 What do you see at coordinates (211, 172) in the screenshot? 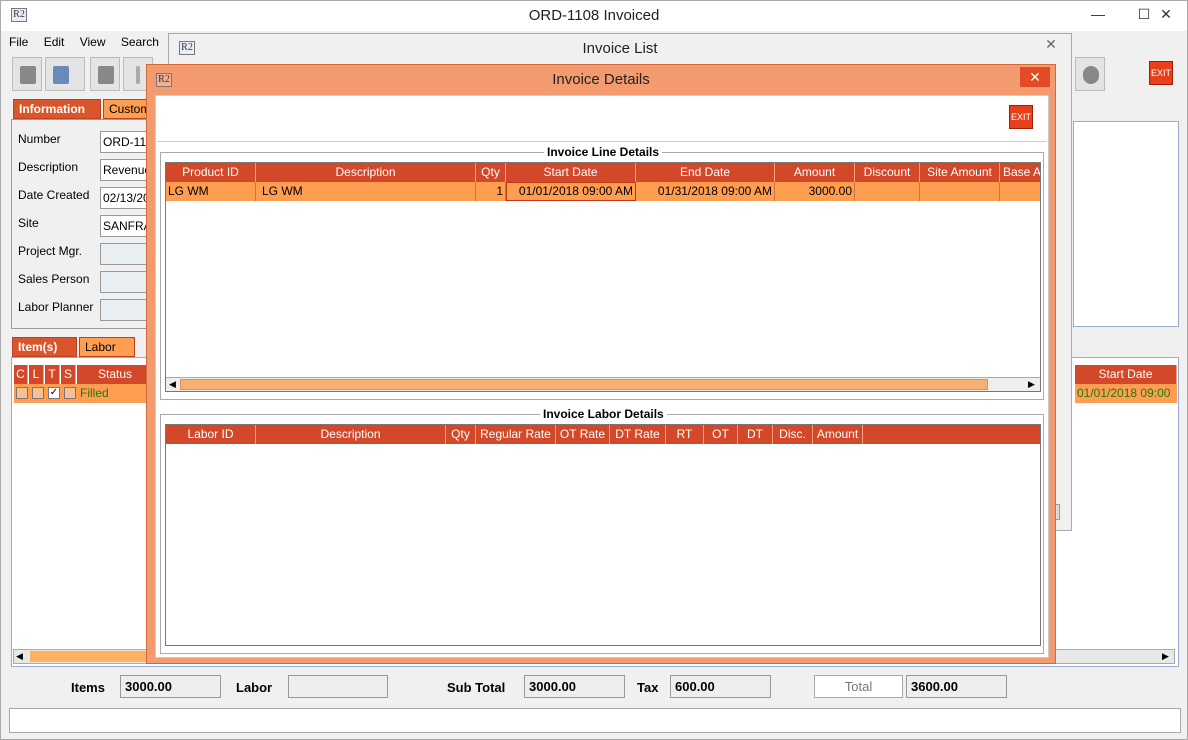
I see `col-product-id: Product ID` at bounding box center [211, 172].